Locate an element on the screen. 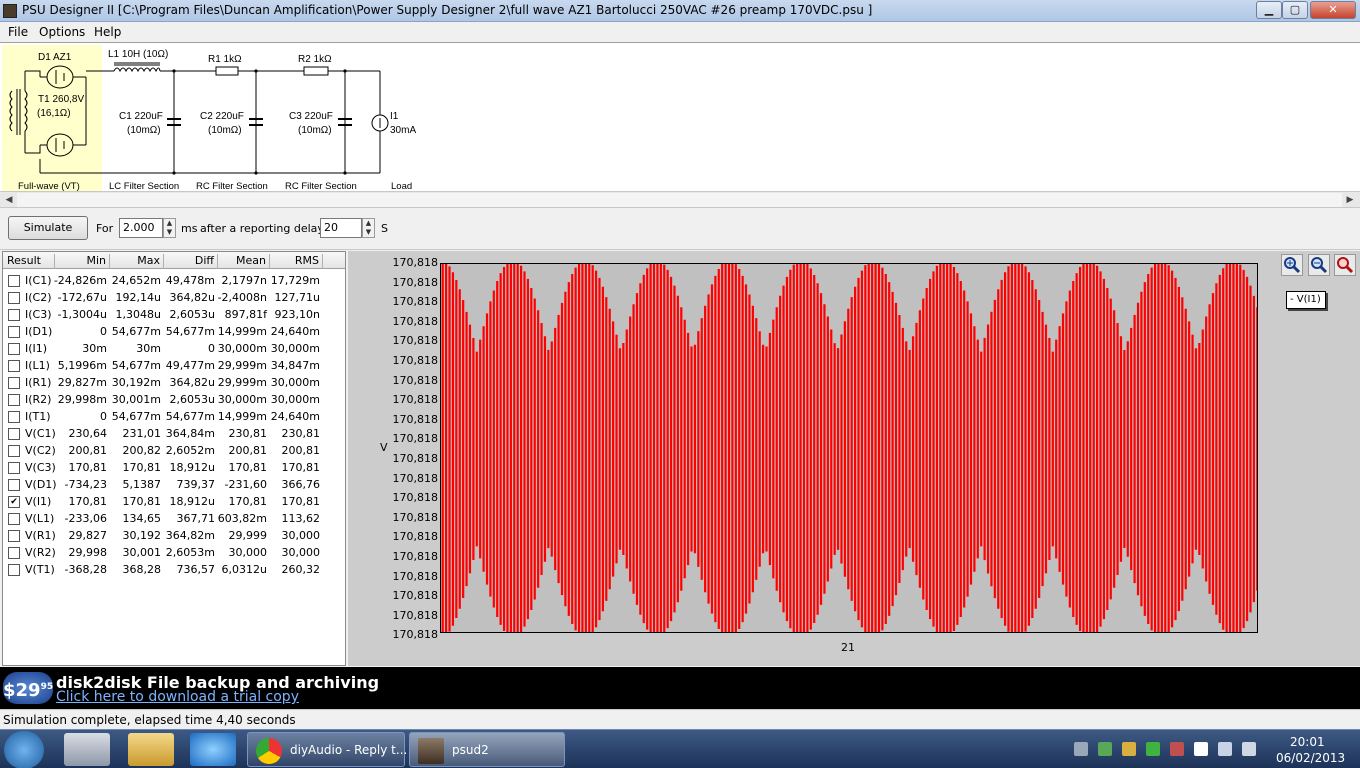  tray-app-icon is located at coordinates (1177, 749).